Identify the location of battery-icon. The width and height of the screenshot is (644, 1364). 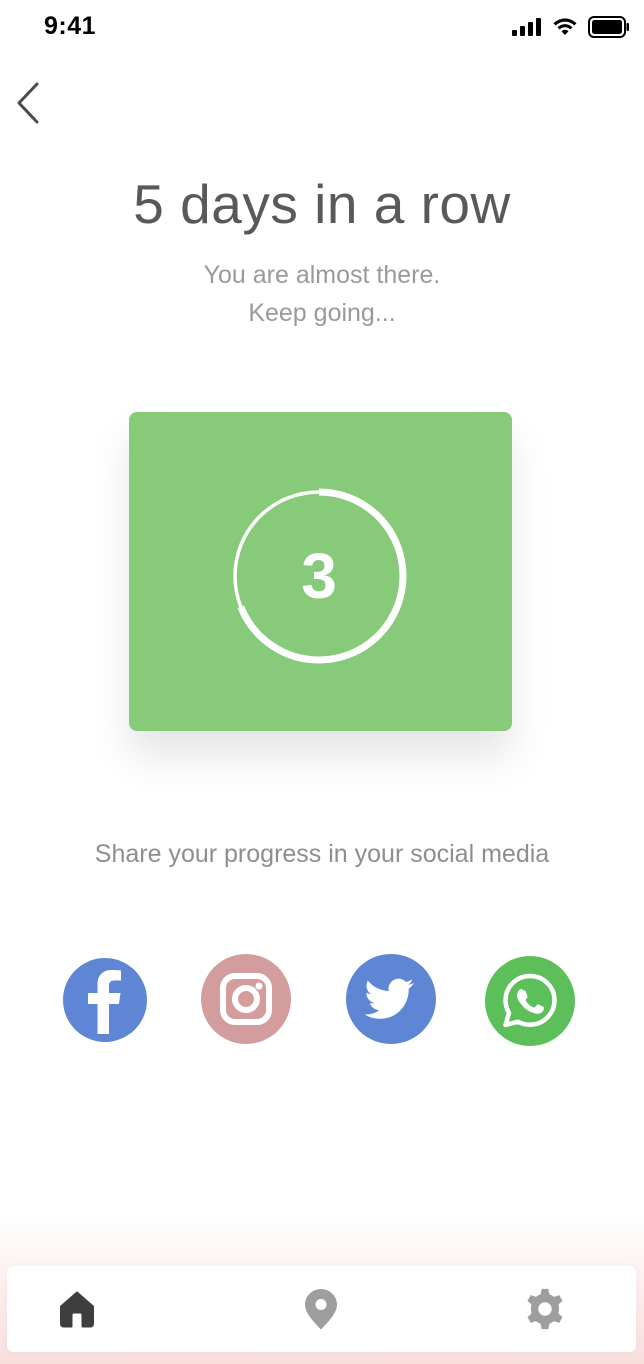
(608, 27).